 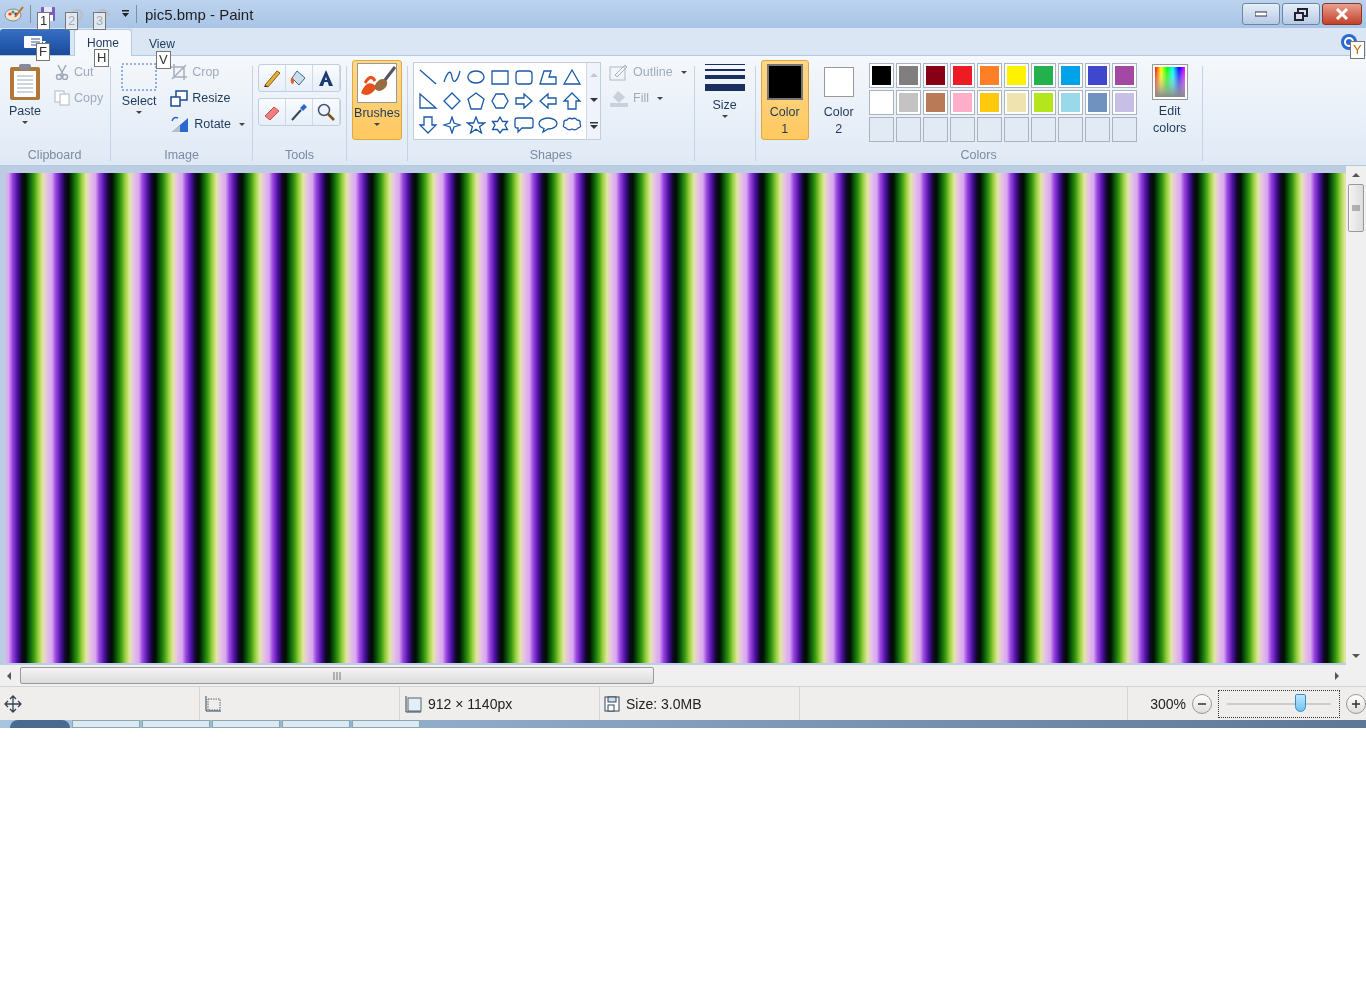 What do you see at coordinates (470, 703) in the screenshot?
I see `image-dimensions: 912 × 1140px` at bounding box center [470, 703].